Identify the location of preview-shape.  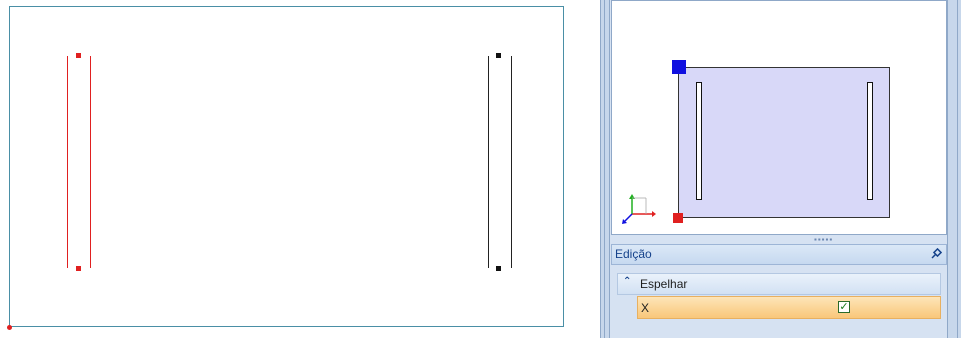
(784, 142).